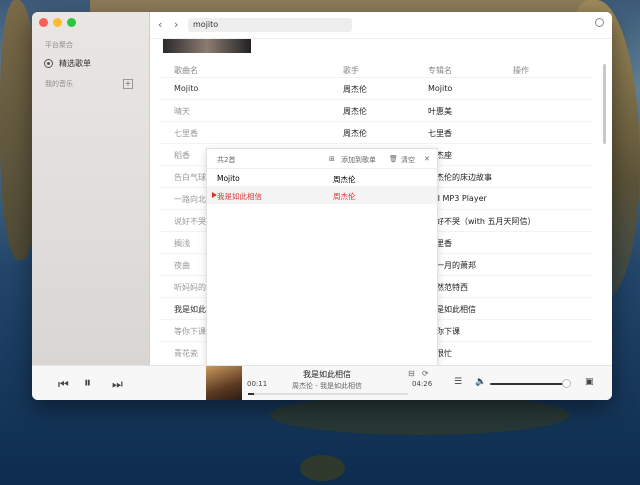 Image resolution: width=640 pixels, height=485 pixels. Describe the element at coordinates (351, 70) in the screenshot. I see `column-header-artist: 歌手` at that location.